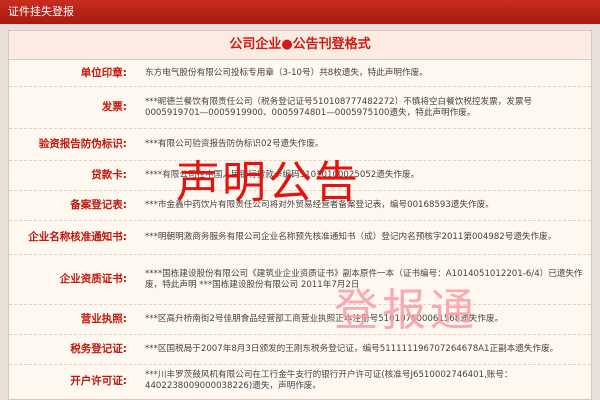 The height and width of the screenshot is (400, 600). I want to click on row-label: 企业资质证书:, so click(93, 279).